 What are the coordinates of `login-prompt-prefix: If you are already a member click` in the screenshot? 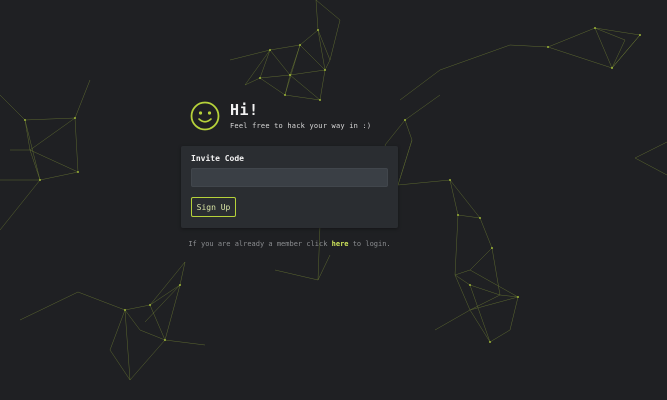 It's located at (258, 244).